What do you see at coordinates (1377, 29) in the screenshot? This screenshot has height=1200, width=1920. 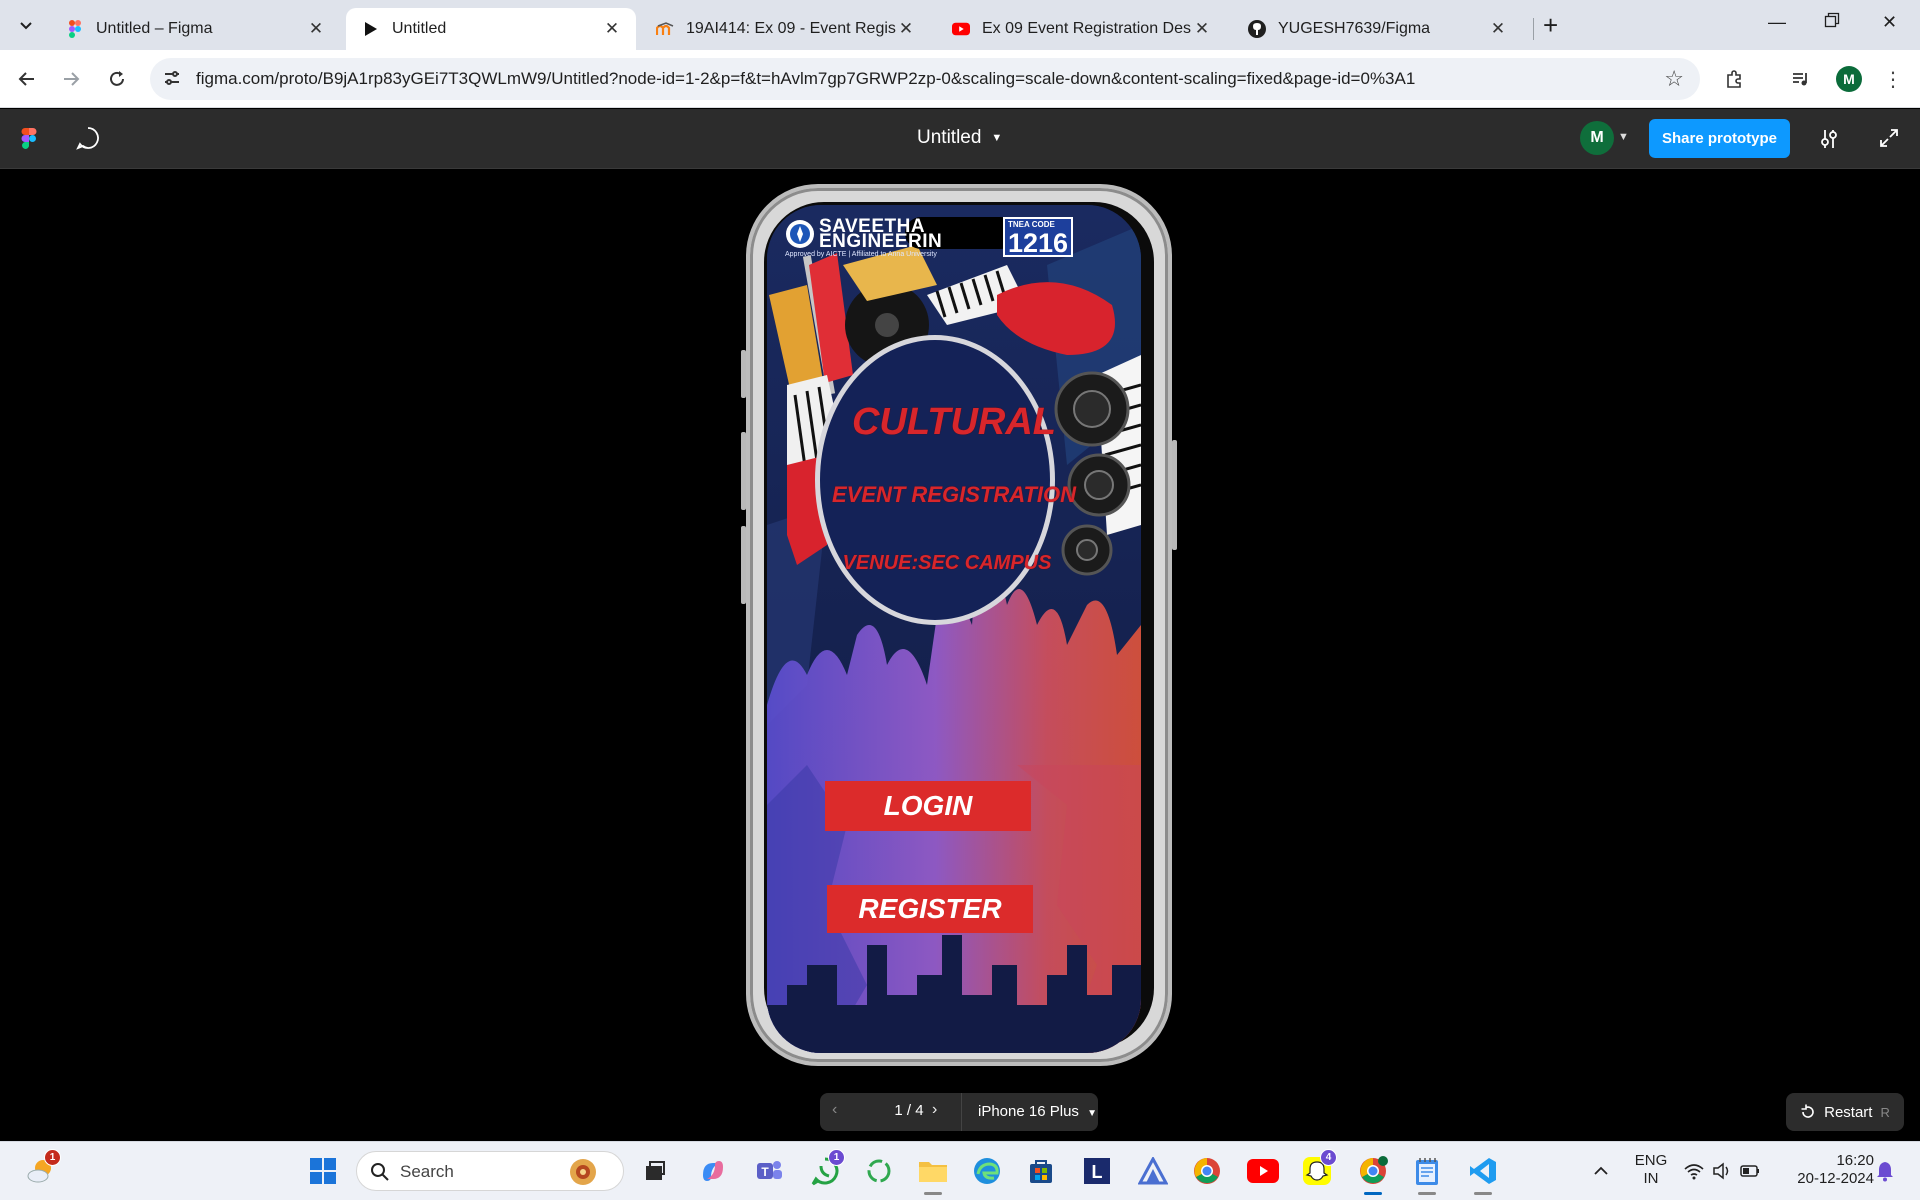 I see `tab-github: YUGESH7639/Figma ✕` at bounding box center [1377, 29].